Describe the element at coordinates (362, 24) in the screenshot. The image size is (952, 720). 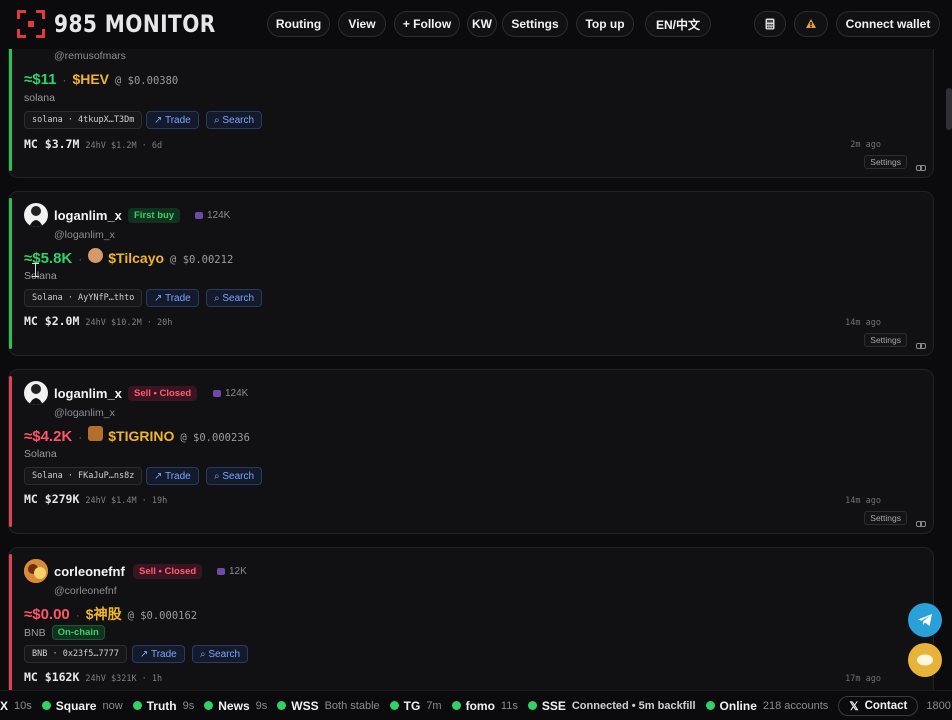
I see `view-button: View` at that location.